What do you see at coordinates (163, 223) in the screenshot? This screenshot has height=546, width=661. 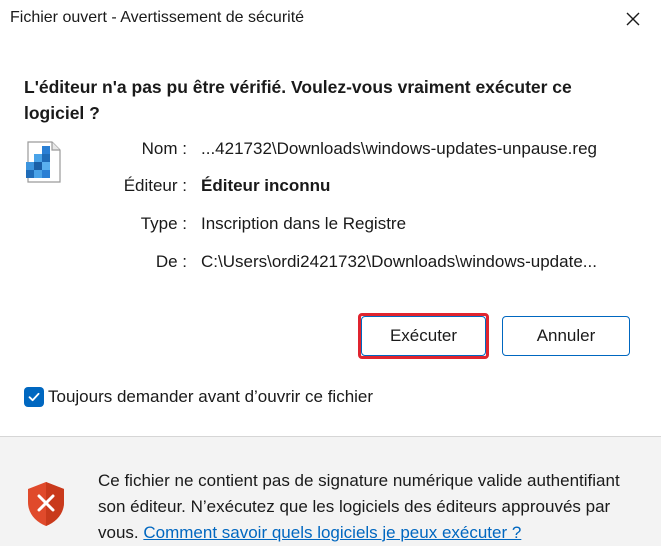 I see `type-label: Type :` at bounding box center [163, 223].